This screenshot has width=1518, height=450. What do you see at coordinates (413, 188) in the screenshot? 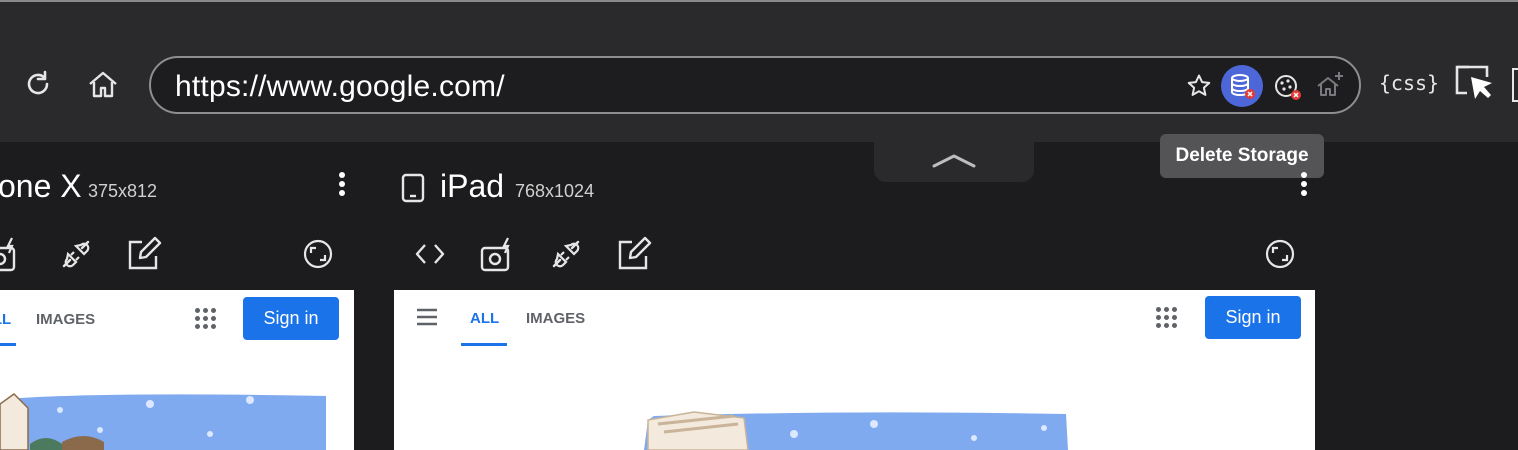
I see `tablet-icon` at bounding box center [413, 188].